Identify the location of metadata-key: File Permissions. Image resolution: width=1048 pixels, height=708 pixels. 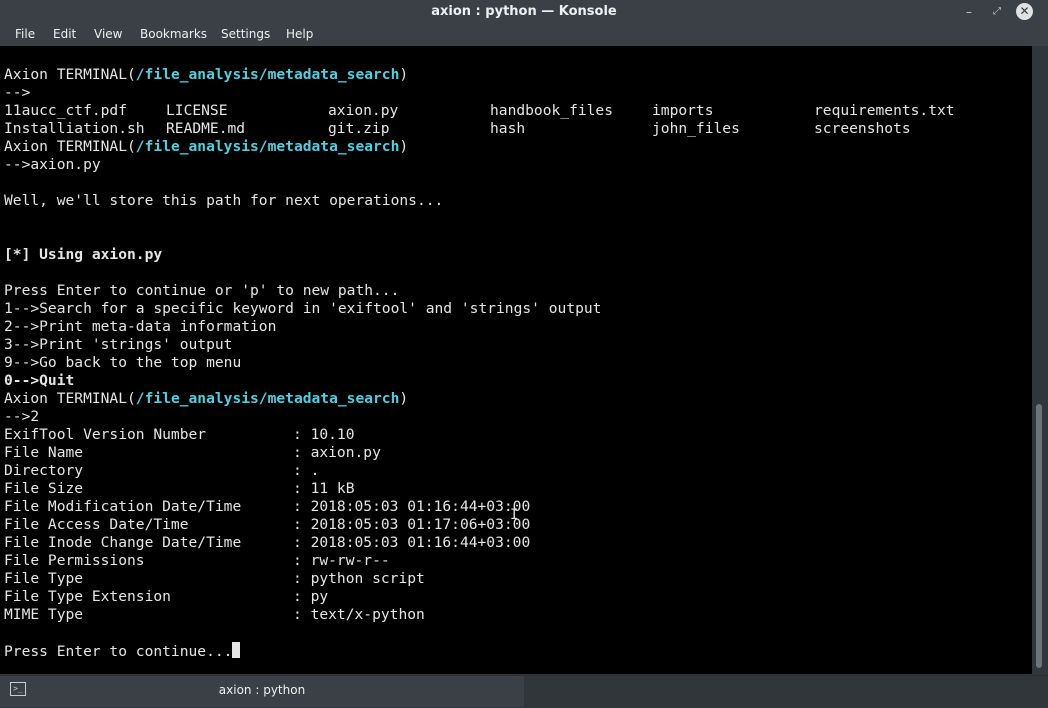
(74, 560).